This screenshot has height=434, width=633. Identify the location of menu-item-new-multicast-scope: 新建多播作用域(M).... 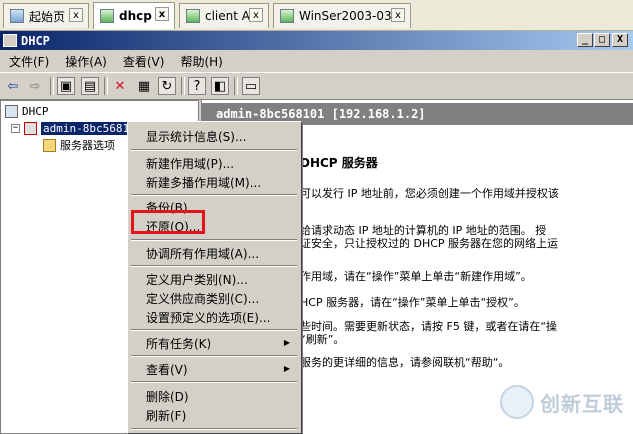
(203, 182).